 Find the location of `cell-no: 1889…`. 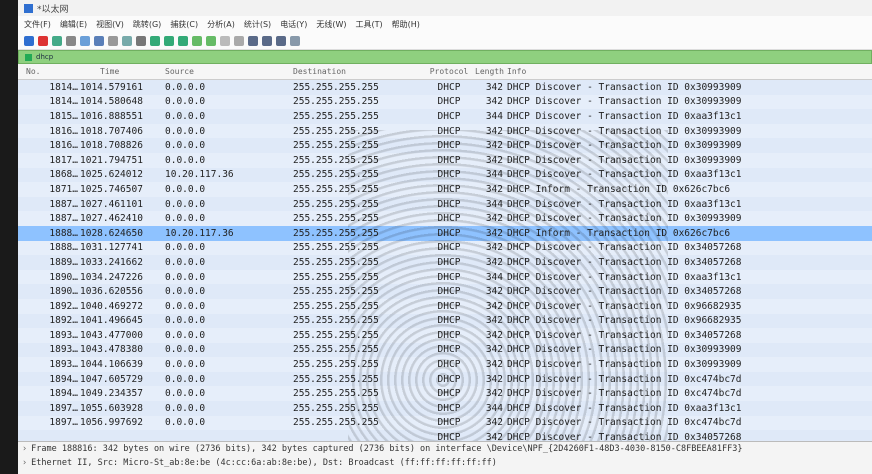

cell-no: 1889… is located at coordinates (63, 262).